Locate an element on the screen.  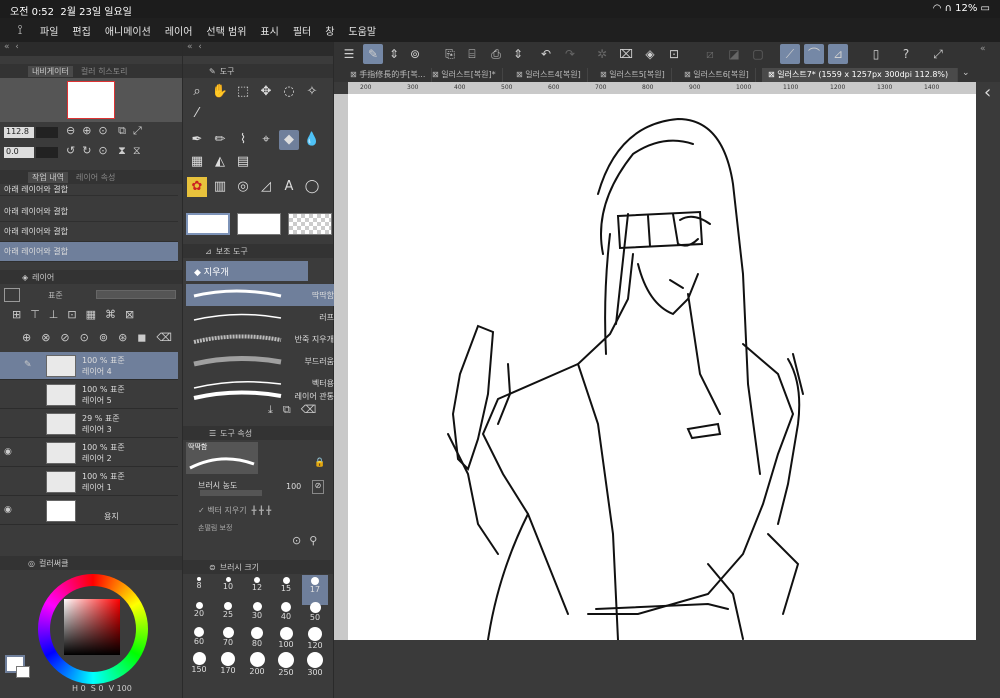
menu-filter: 필터 is located at coordinates (302, 30).